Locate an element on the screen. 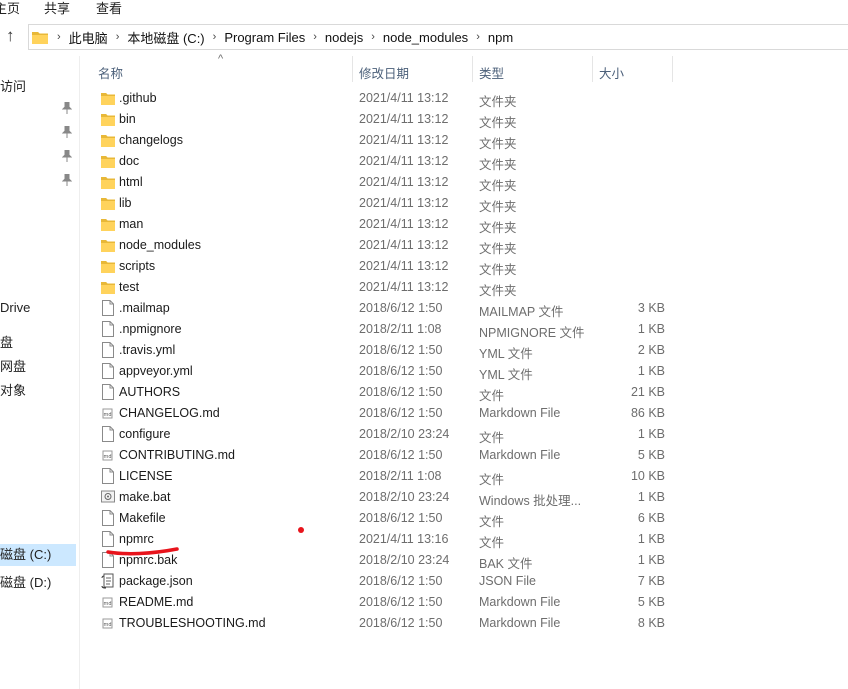  file-row: Makefile 2018/6/12 1:50 文件 6 KB is located at coordinates (380, 518).